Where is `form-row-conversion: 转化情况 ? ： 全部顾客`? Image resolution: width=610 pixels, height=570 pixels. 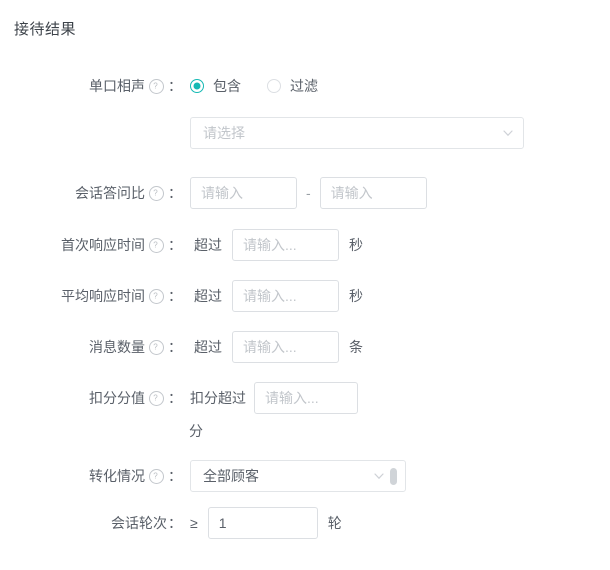
form-row-conversion: 转化情况 ? ： 全部顾客 is located at coordinates (305, 476).